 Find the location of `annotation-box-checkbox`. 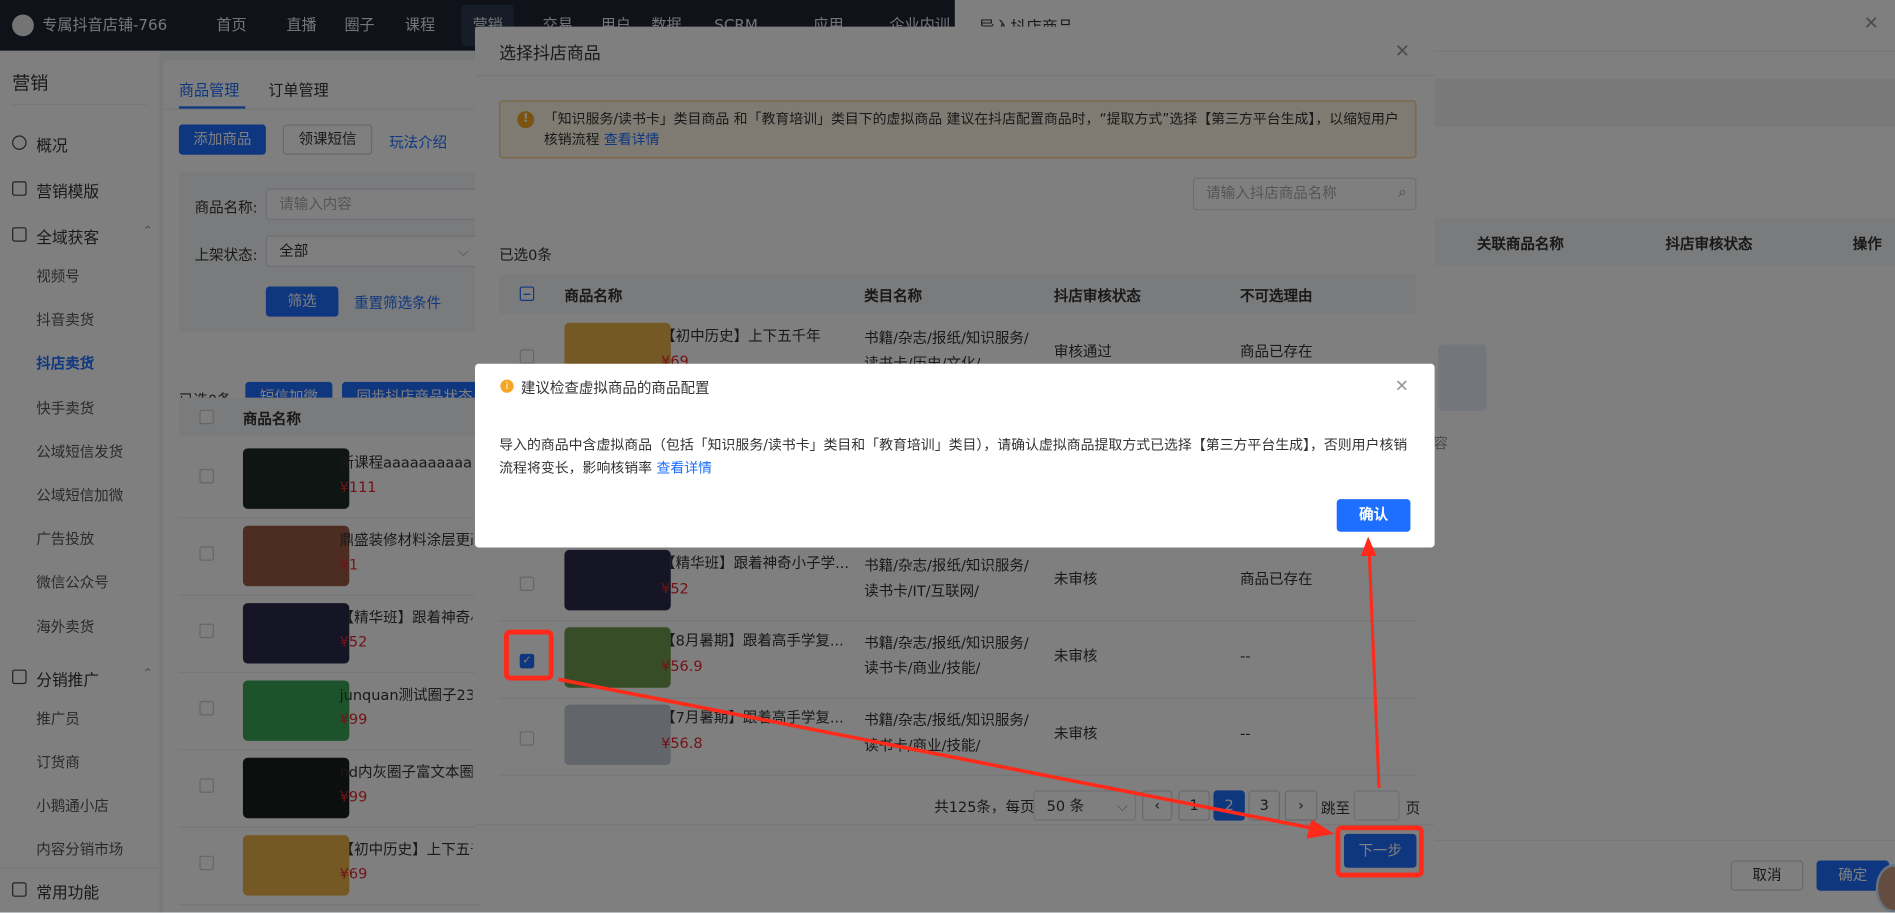

annotation-box-checkbox is located at coordinates (528, 655).